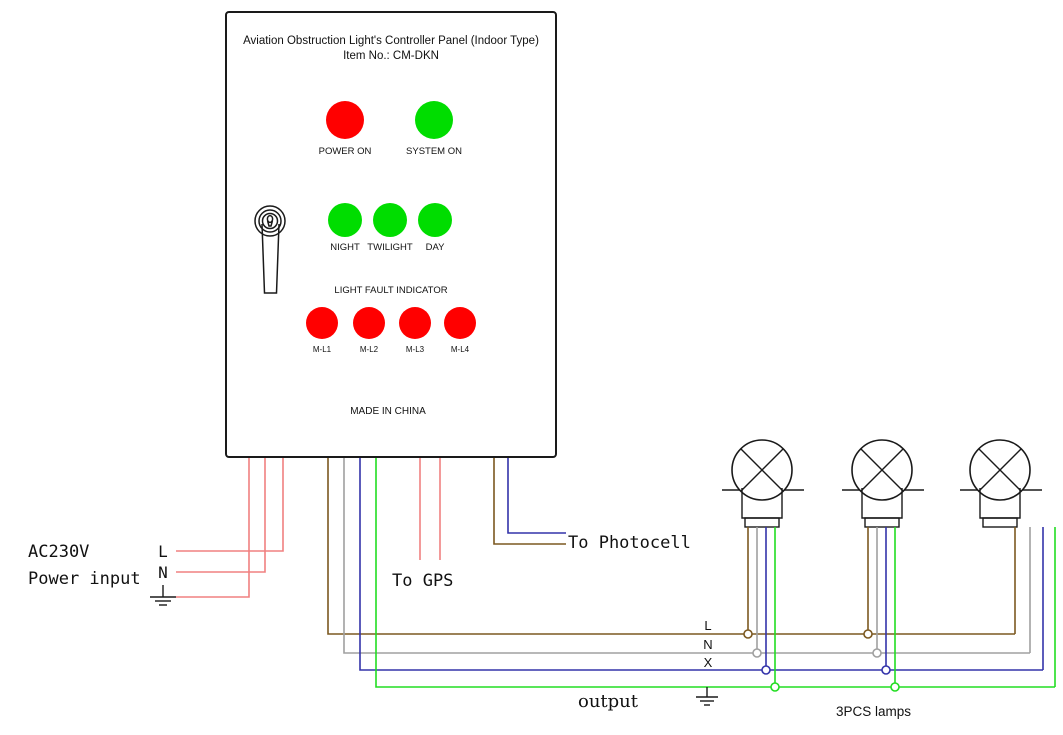  I want to click on ground-symbol-input, so click(163, 595).